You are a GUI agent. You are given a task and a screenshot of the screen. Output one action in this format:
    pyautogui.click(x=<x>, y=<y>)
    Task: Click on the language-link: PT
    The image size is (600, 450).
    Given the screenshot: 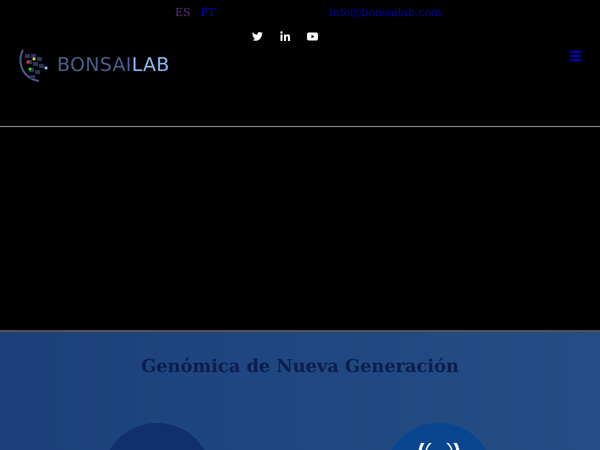 What is the action you would take?
    pyautogui.click(x=208, y=12)
    